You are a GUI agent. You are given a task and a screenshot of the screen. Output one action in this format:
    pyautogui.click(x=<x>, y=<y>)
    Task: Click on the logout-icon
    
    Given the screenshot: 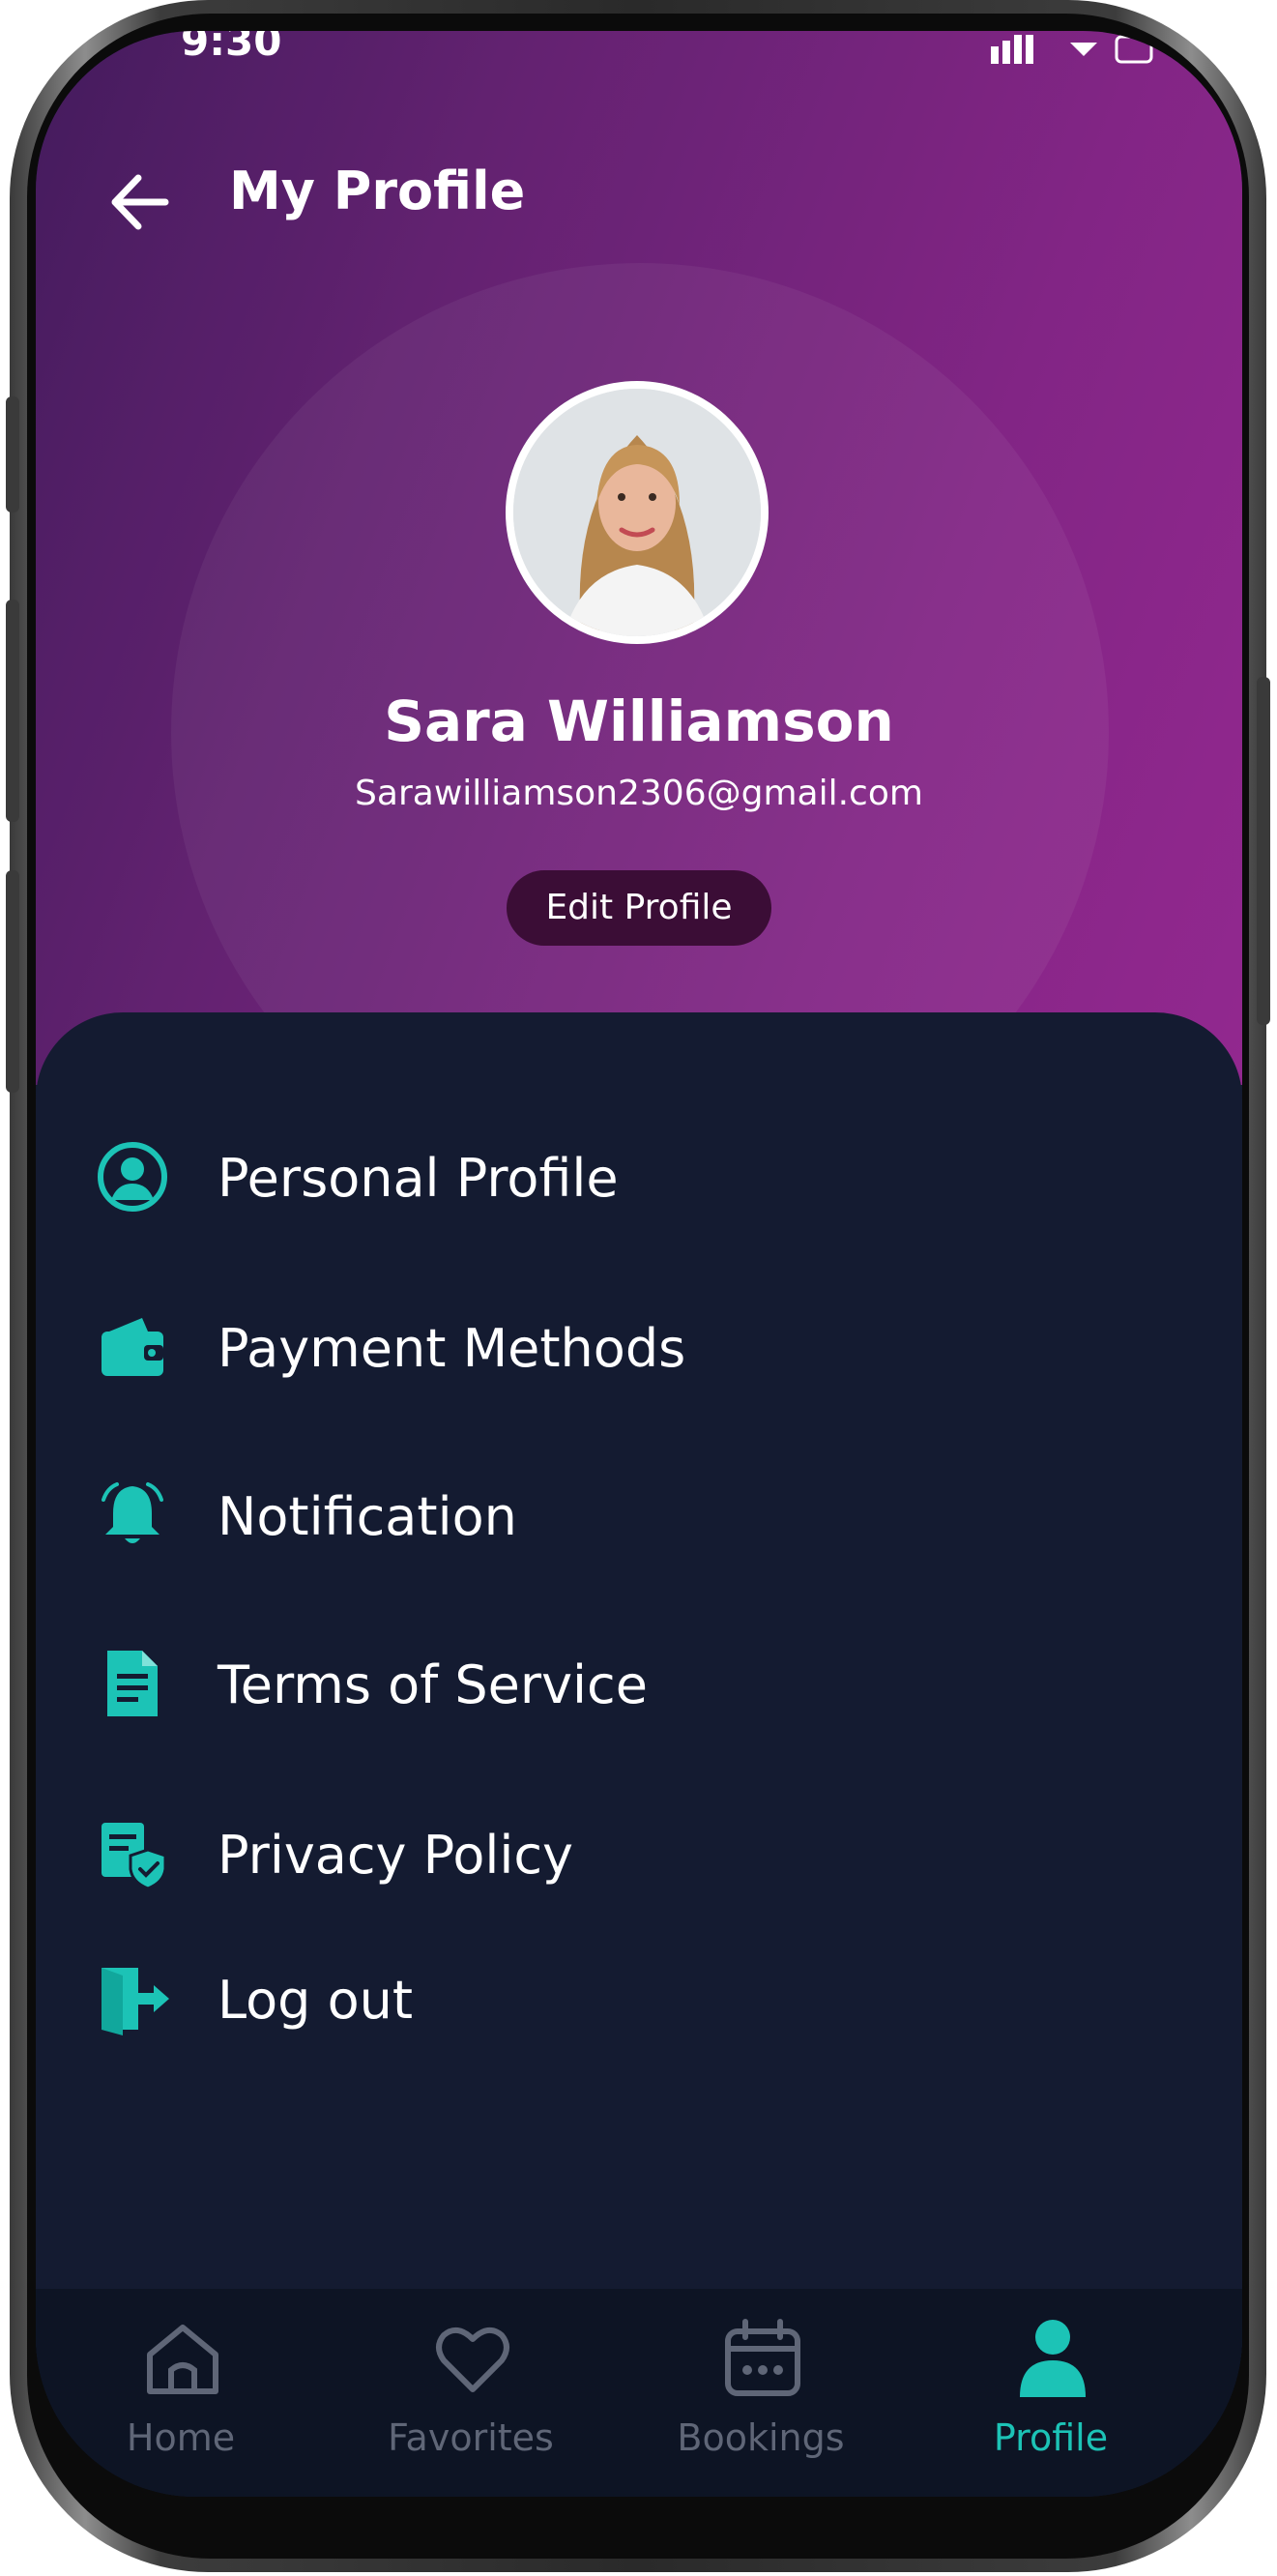 What is the action you would take?
    pyautogui.click(x=135, y=2001)
    